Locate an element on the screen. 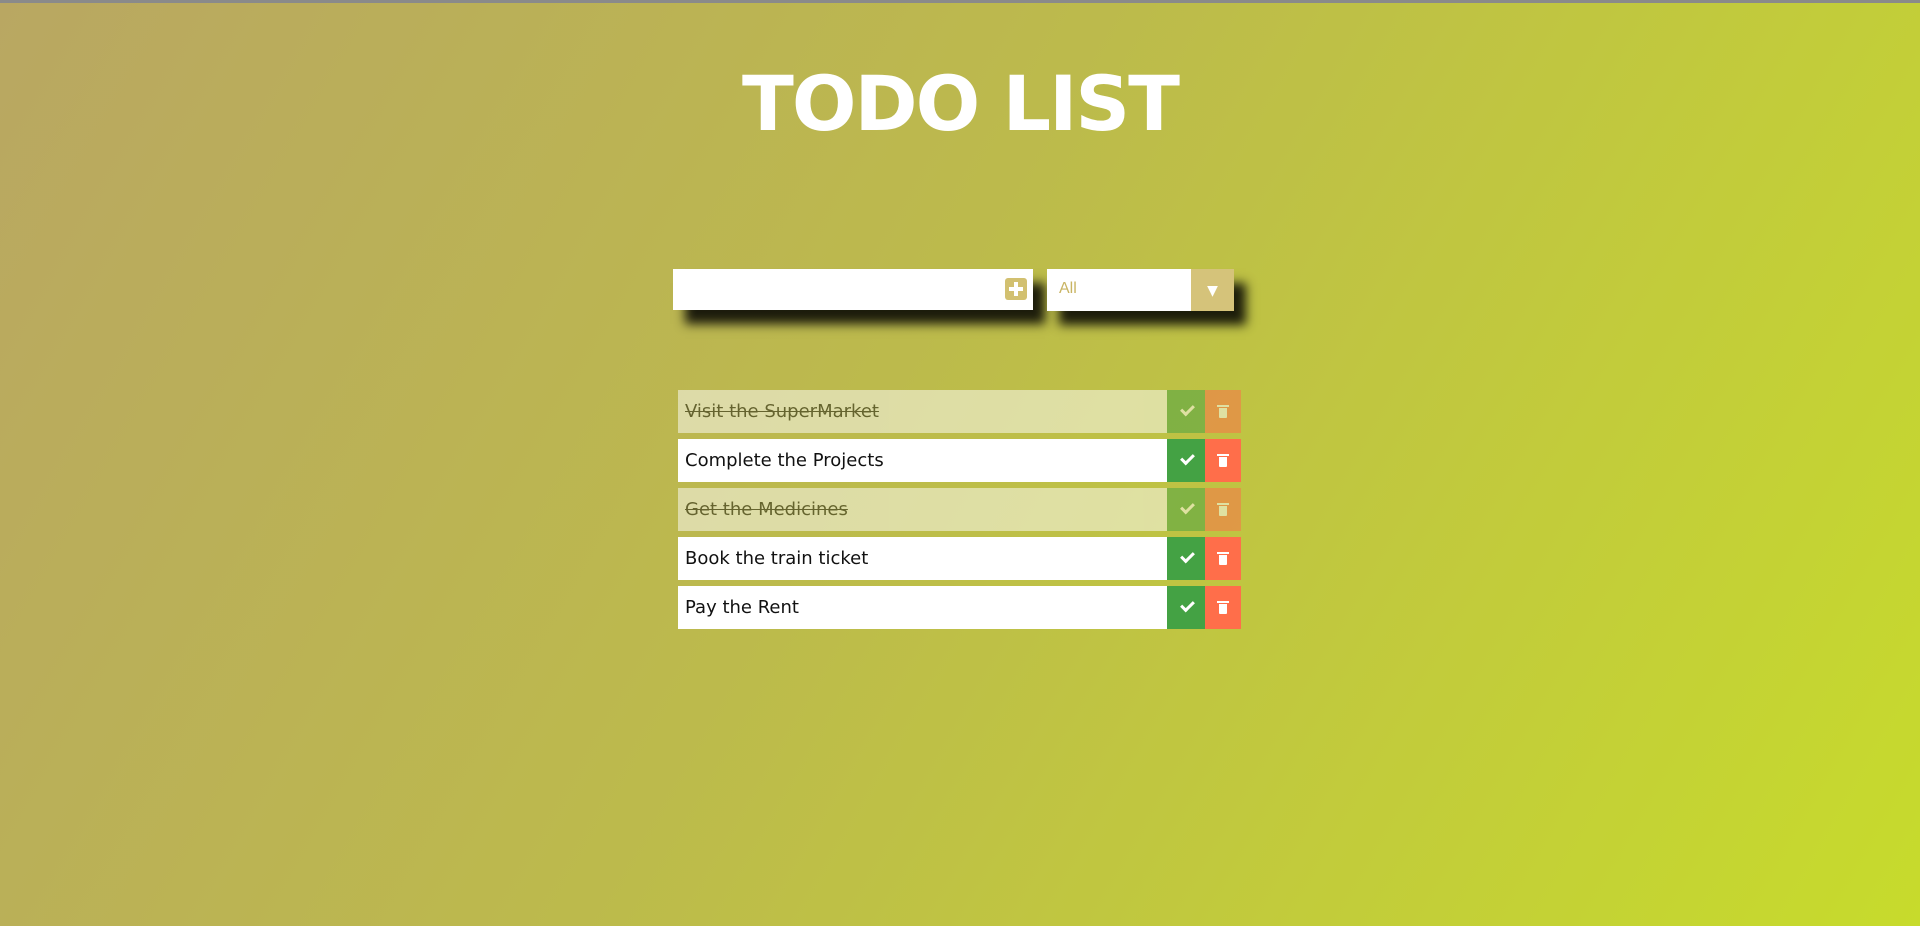 This screenshot has width=1920, height=926. filter-selected-value: All is located at coordinates (1068, 288).